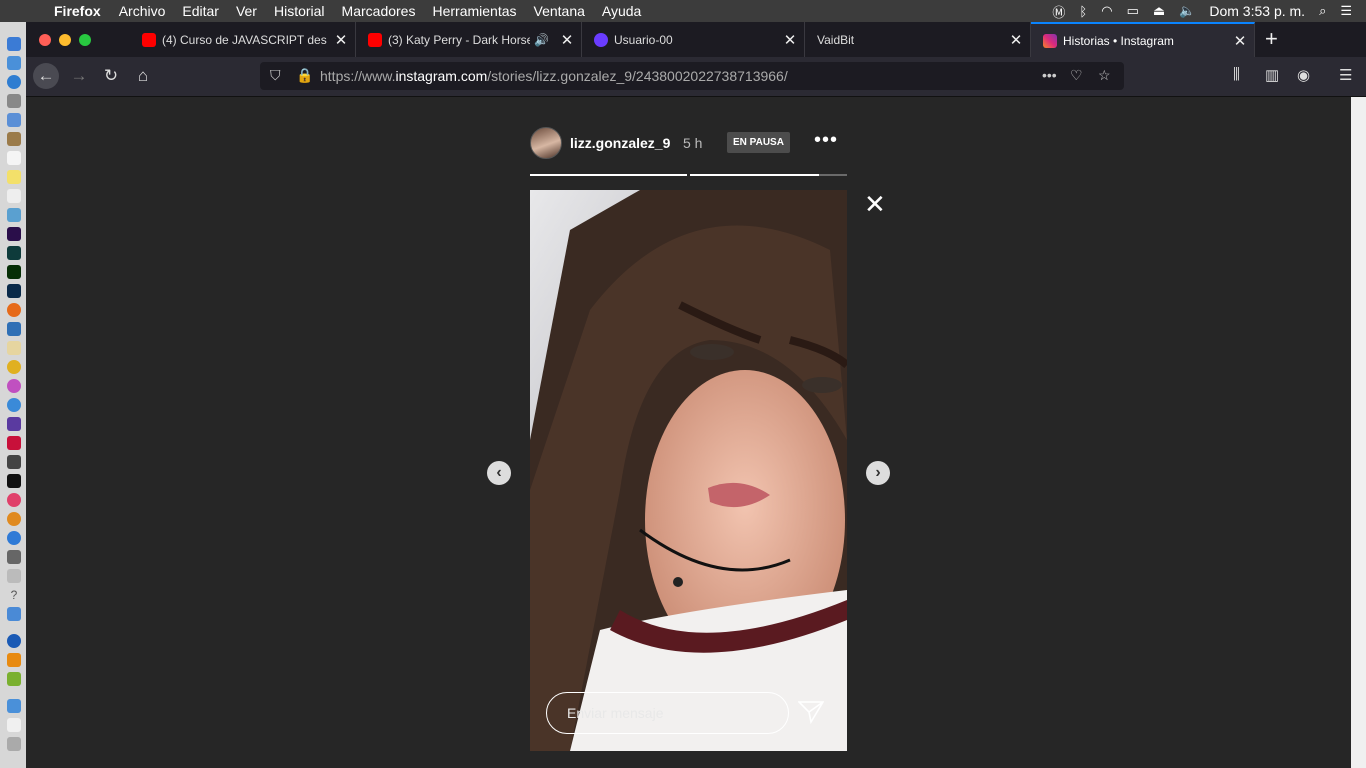 The image size is (1366, 768). I want to click on minimize-window-button, so click(65, 40).